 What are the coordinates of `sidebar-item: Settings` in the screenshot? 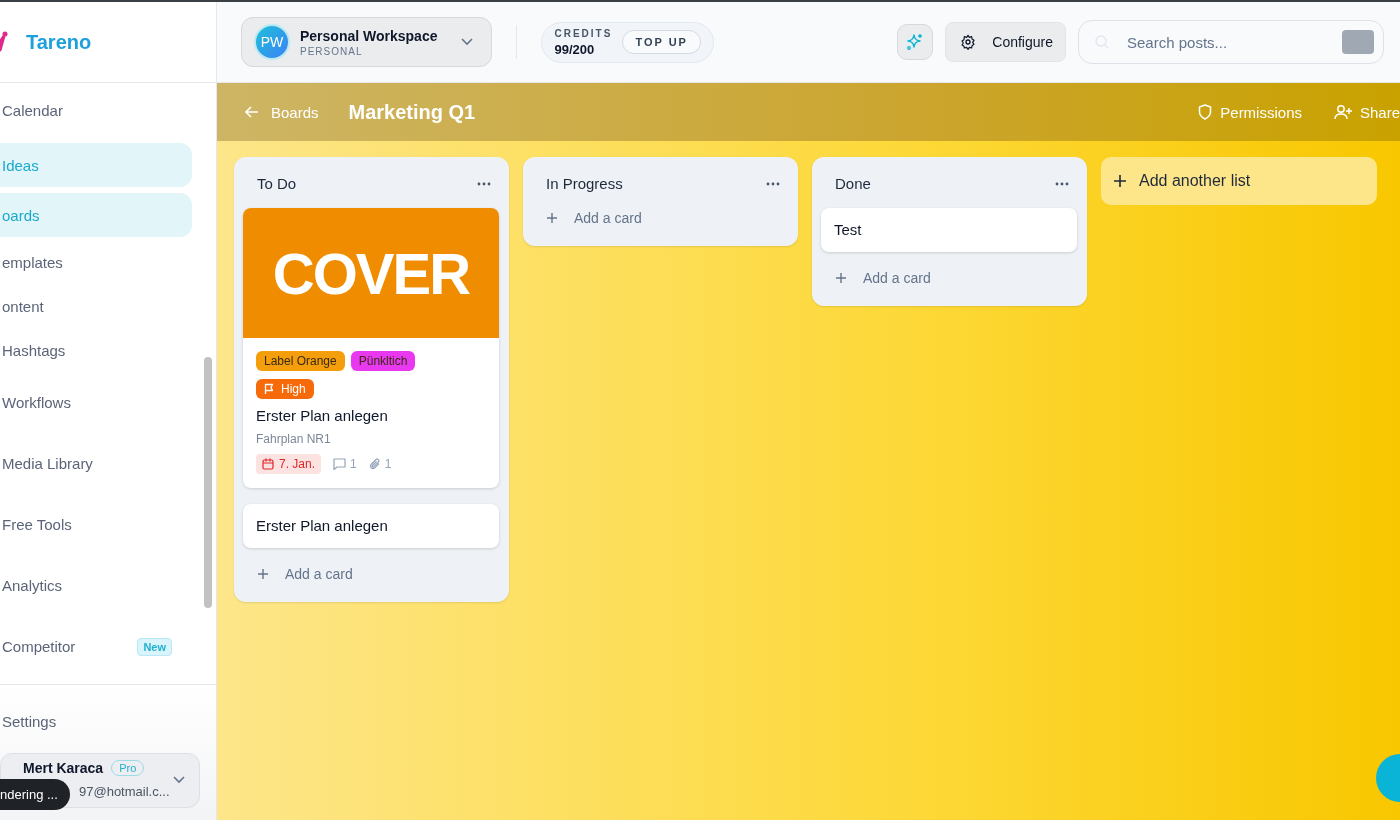 It's located at (100, 721).